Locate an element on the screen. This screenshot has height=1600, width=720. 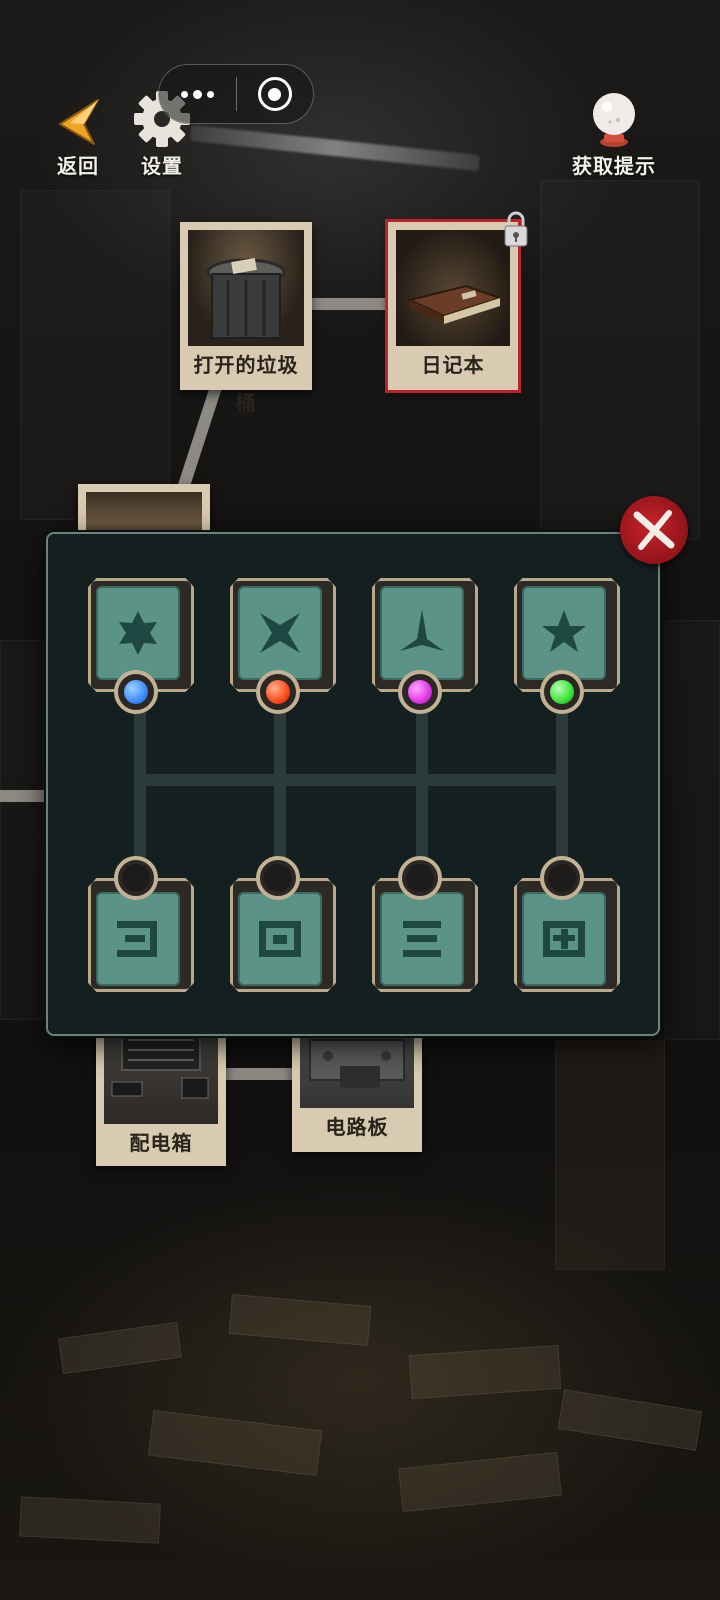
settings-label: 设置 is located at coordinates (162, 166).